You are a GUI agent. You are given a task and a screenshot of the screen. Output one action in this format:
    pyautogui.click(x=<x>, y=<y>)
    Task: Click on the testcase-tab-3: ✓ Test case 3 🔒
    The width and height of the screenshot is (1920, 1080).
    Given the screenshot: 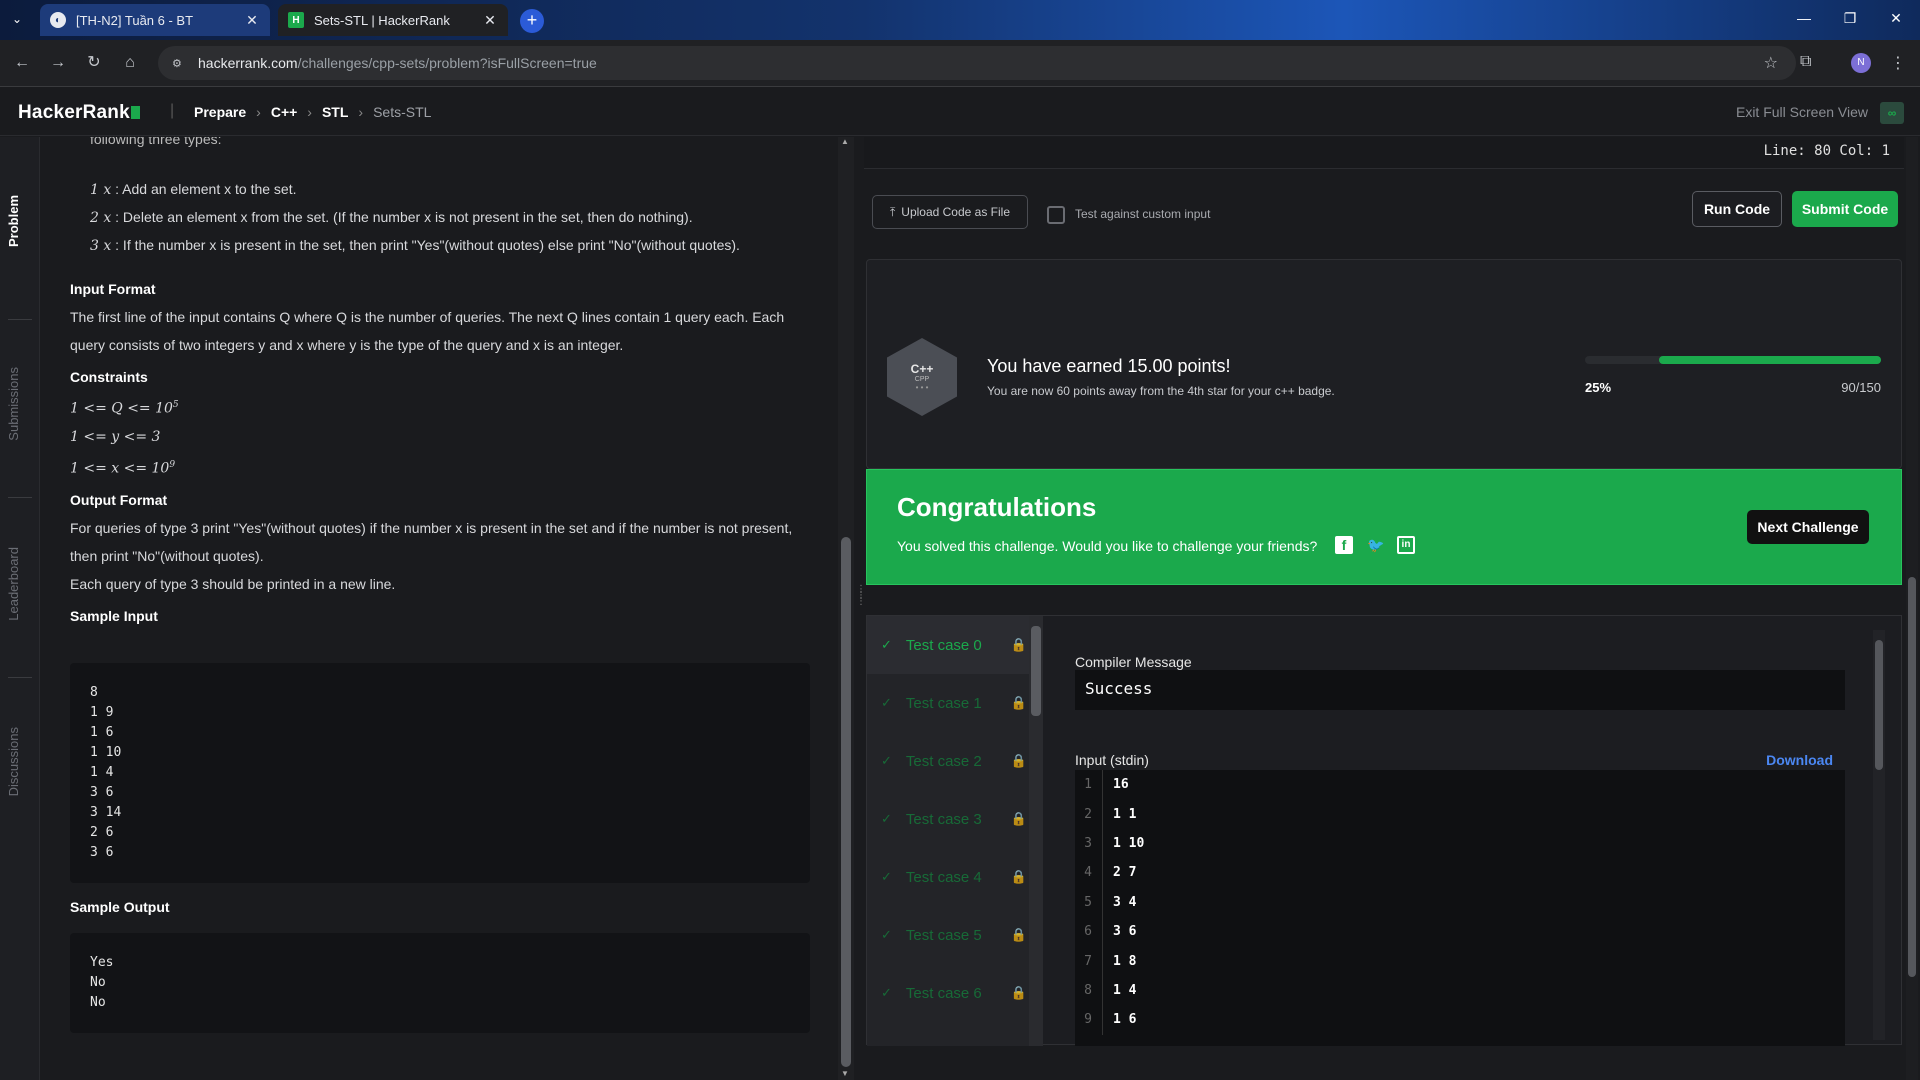 What is the action you would take?
    pyautogui.click(x=955, y=819)
    